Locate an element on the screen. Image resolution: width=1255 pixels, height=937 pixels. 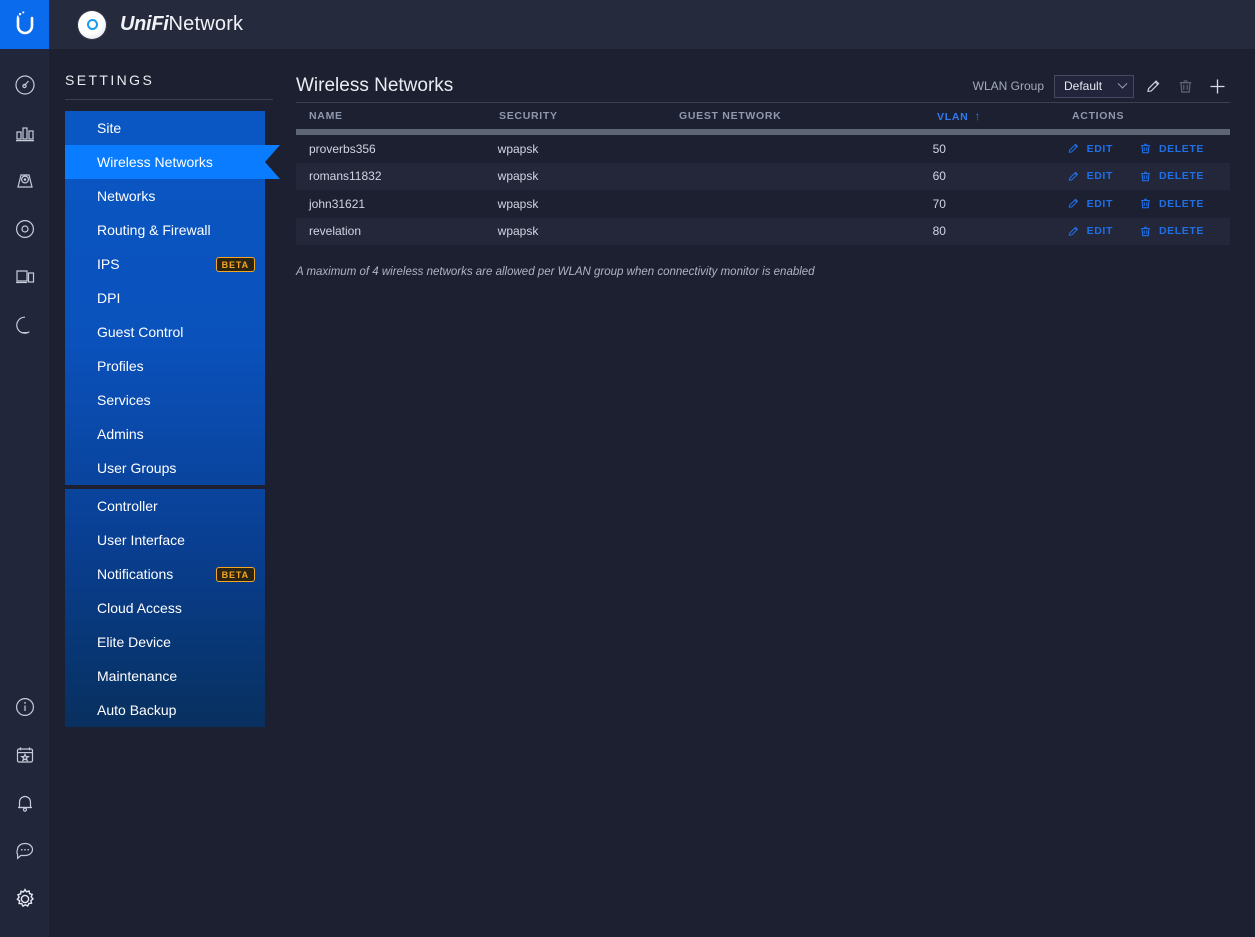
sidebar-item-cloud-access: Cloud Access is located at coordinates (165, 608).